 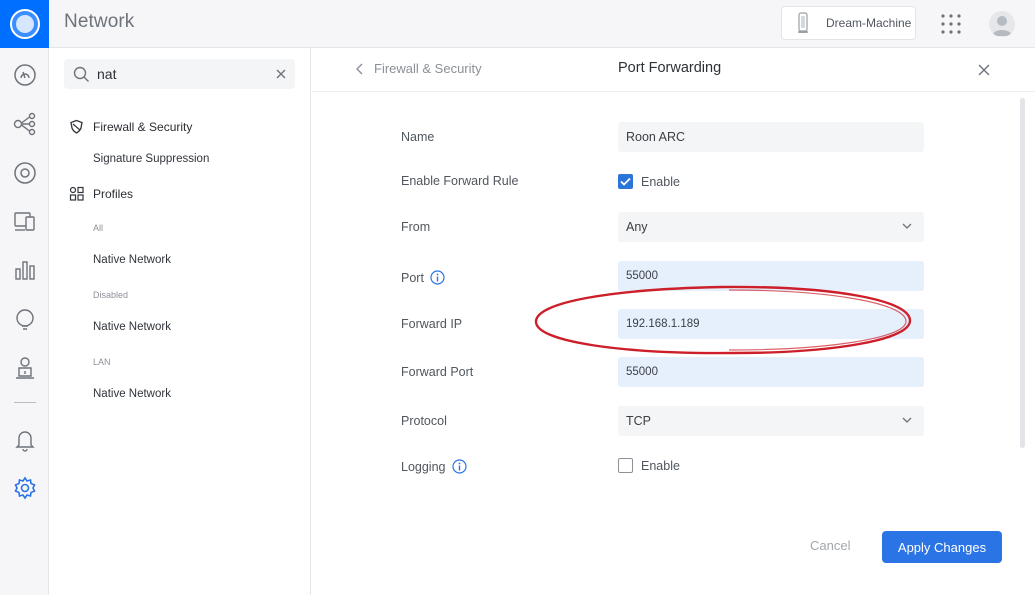 I want to click on enable-forward-rule-checkbox, so click(x=625, y=181).